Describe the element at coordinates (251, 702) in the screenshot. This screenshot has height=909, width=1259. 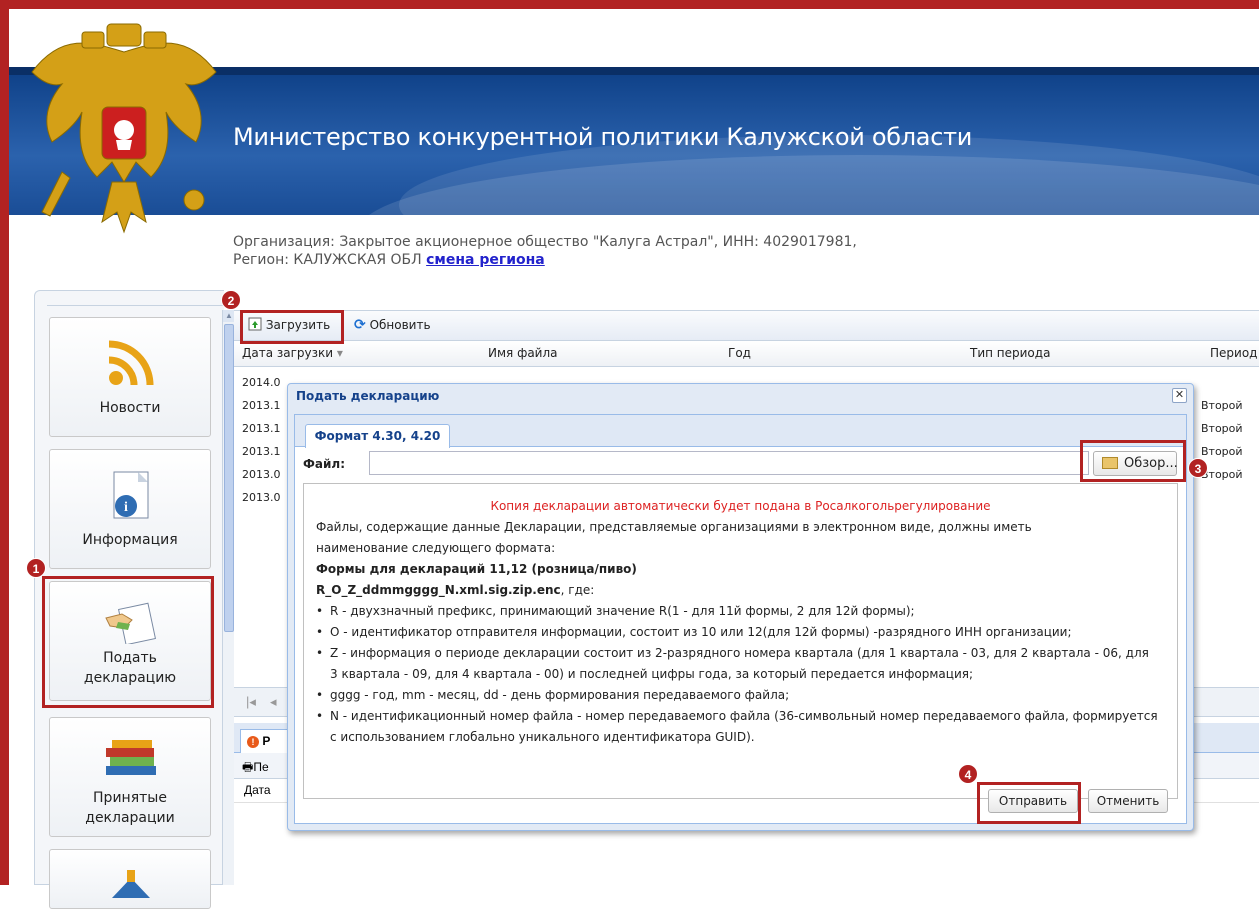
I see `first-page-icon: |◂` at that location.